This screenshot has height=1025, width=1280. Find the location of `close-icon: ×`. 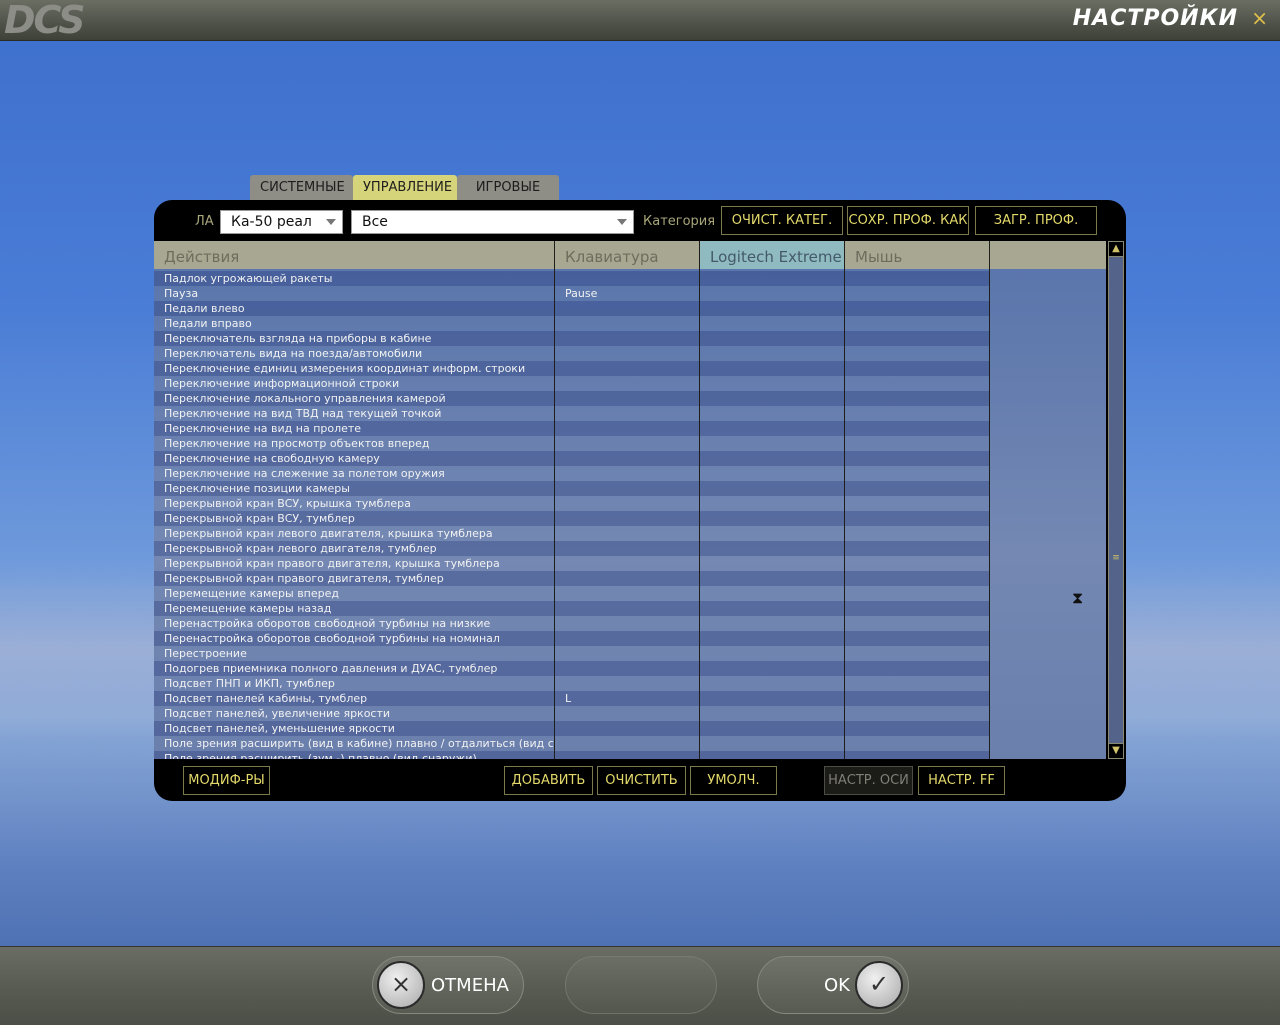

close-icon: × is located at coordinates (1259, 18).